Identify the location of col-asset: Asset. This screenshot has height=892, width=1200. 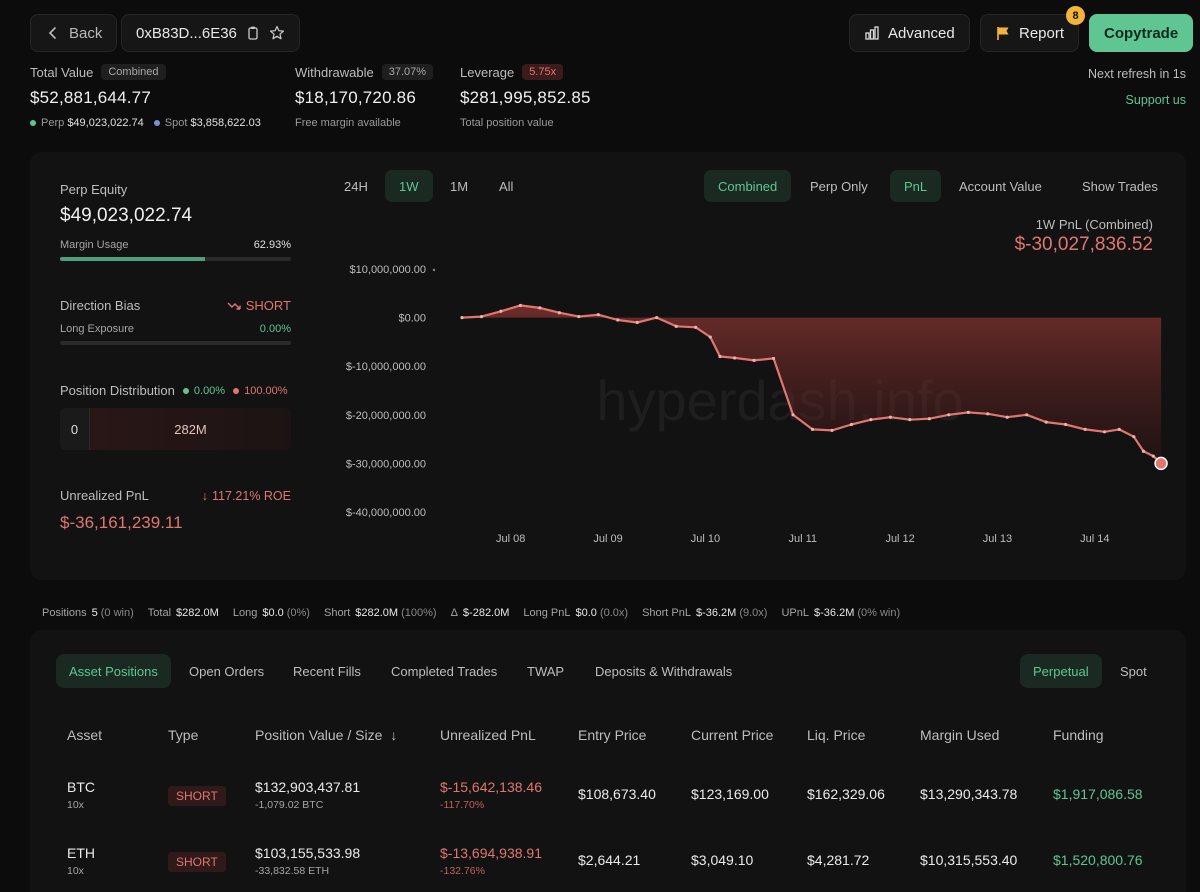
(84, 735).